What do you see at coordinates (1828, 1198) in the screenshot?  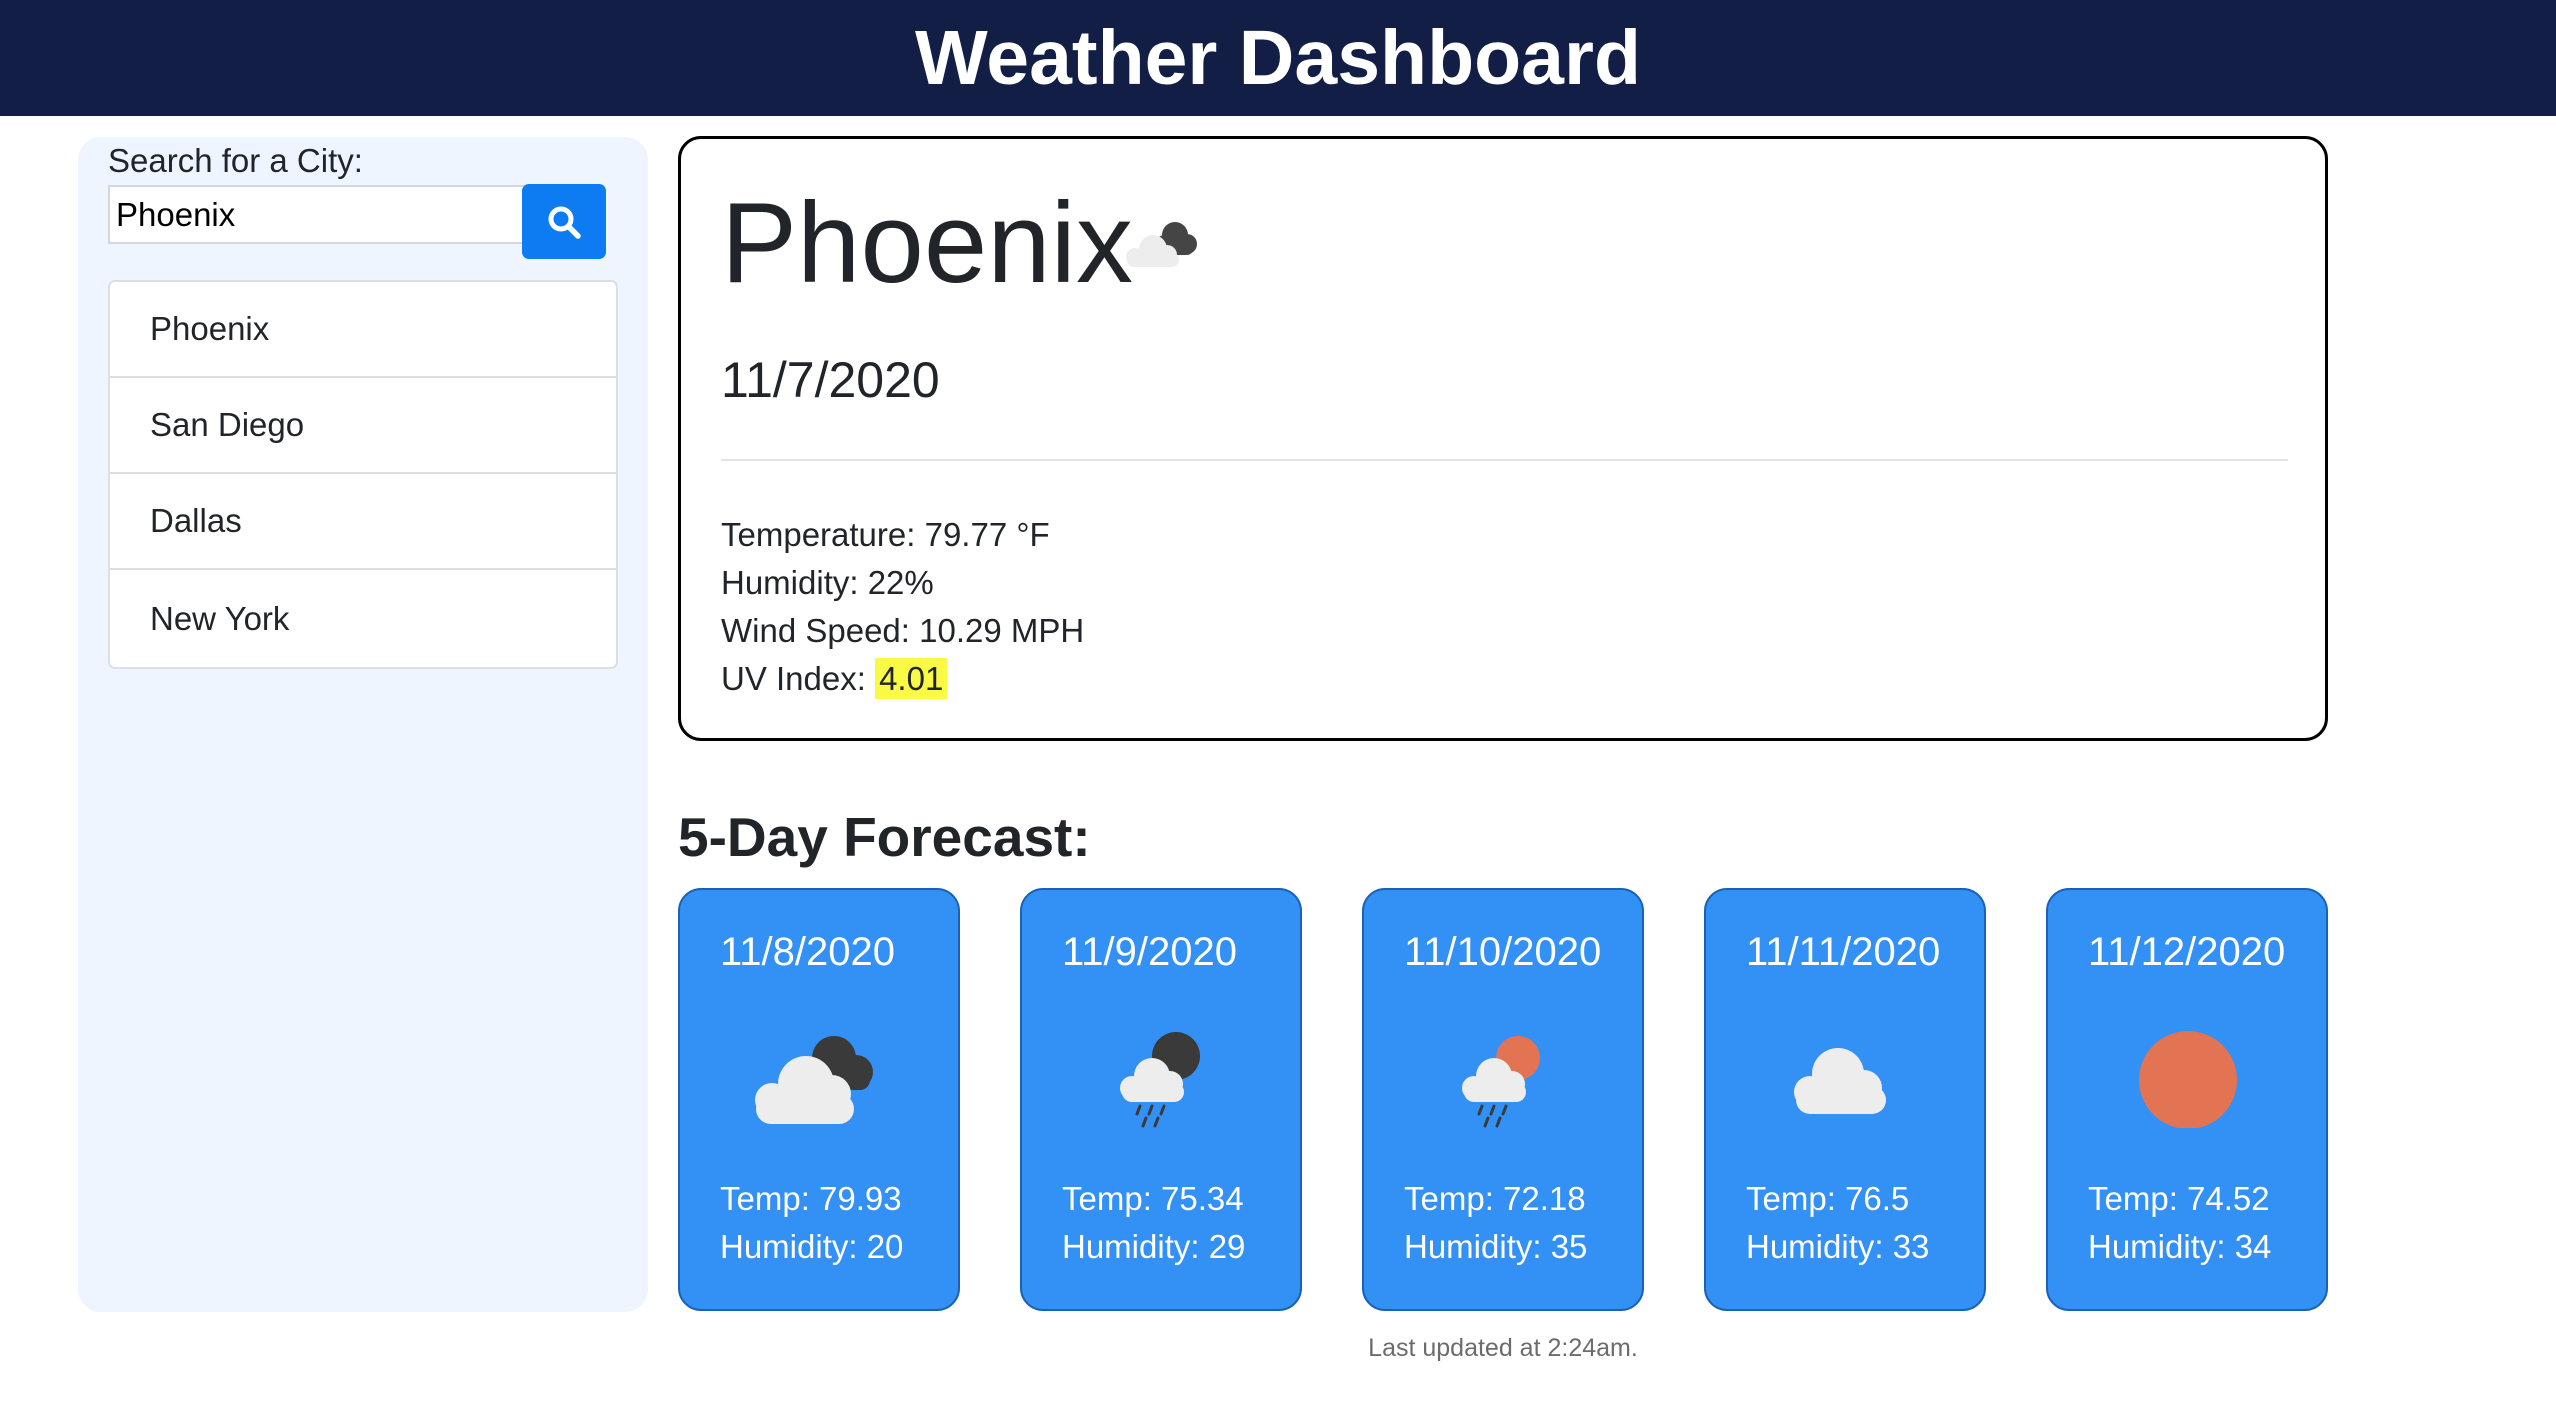 I see `forecast-temp: Temp: 76.5` at bounding box center [1828, 1198].